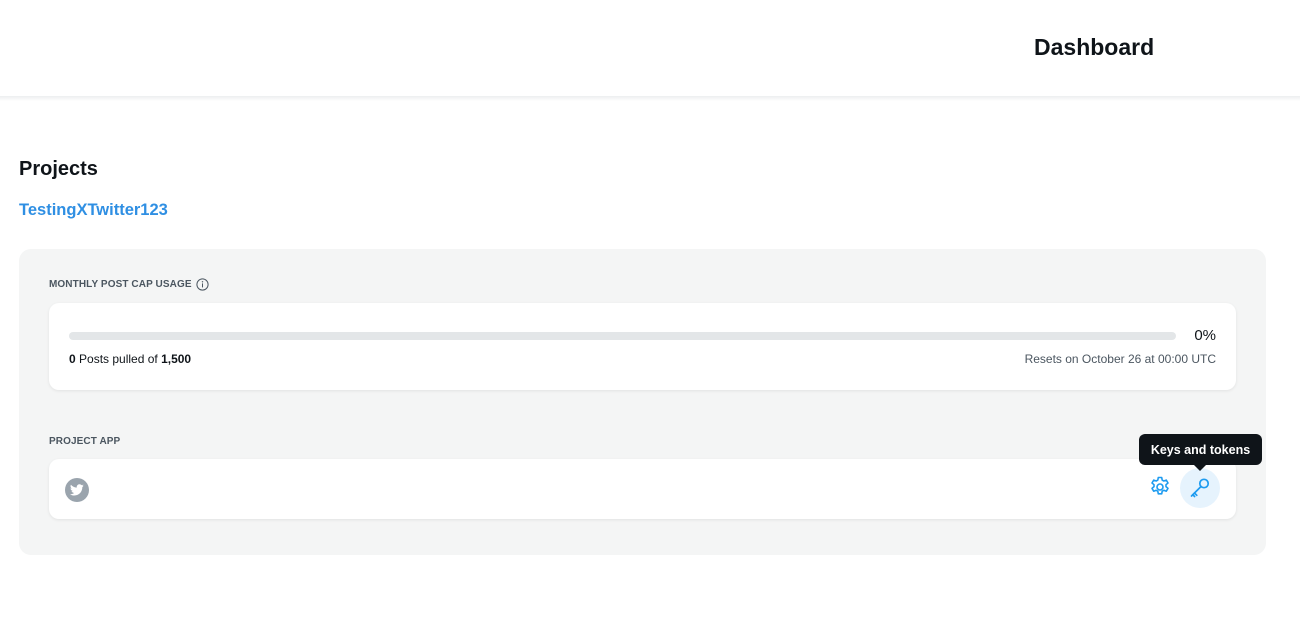  Describe the element at coordinates (93, 210) in the screenshot. I see `project-name-link: TestingXTwitter123` at that location.